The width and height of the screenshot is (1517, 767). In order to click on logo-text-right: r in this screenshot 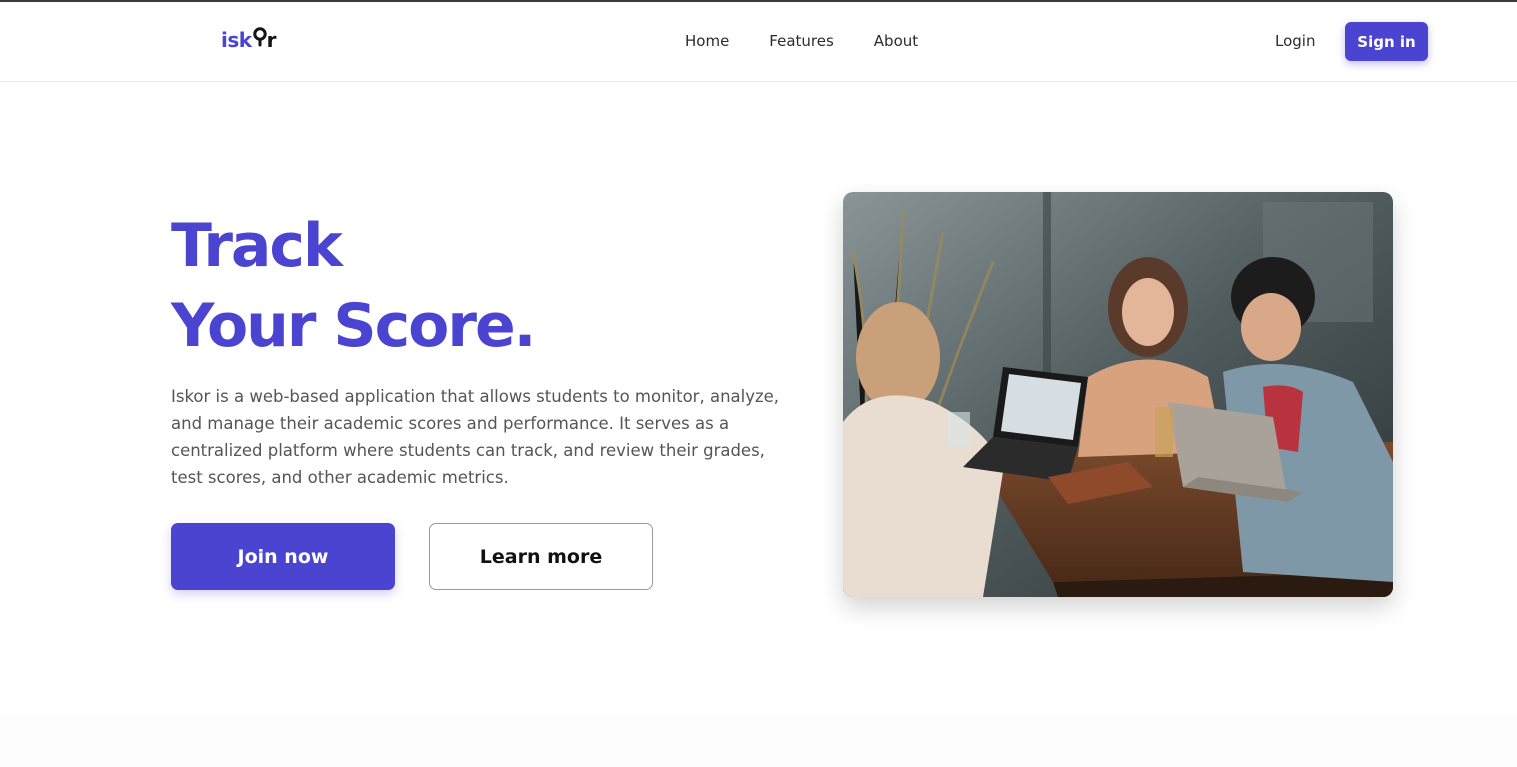, I will do `click(271, 40)`.